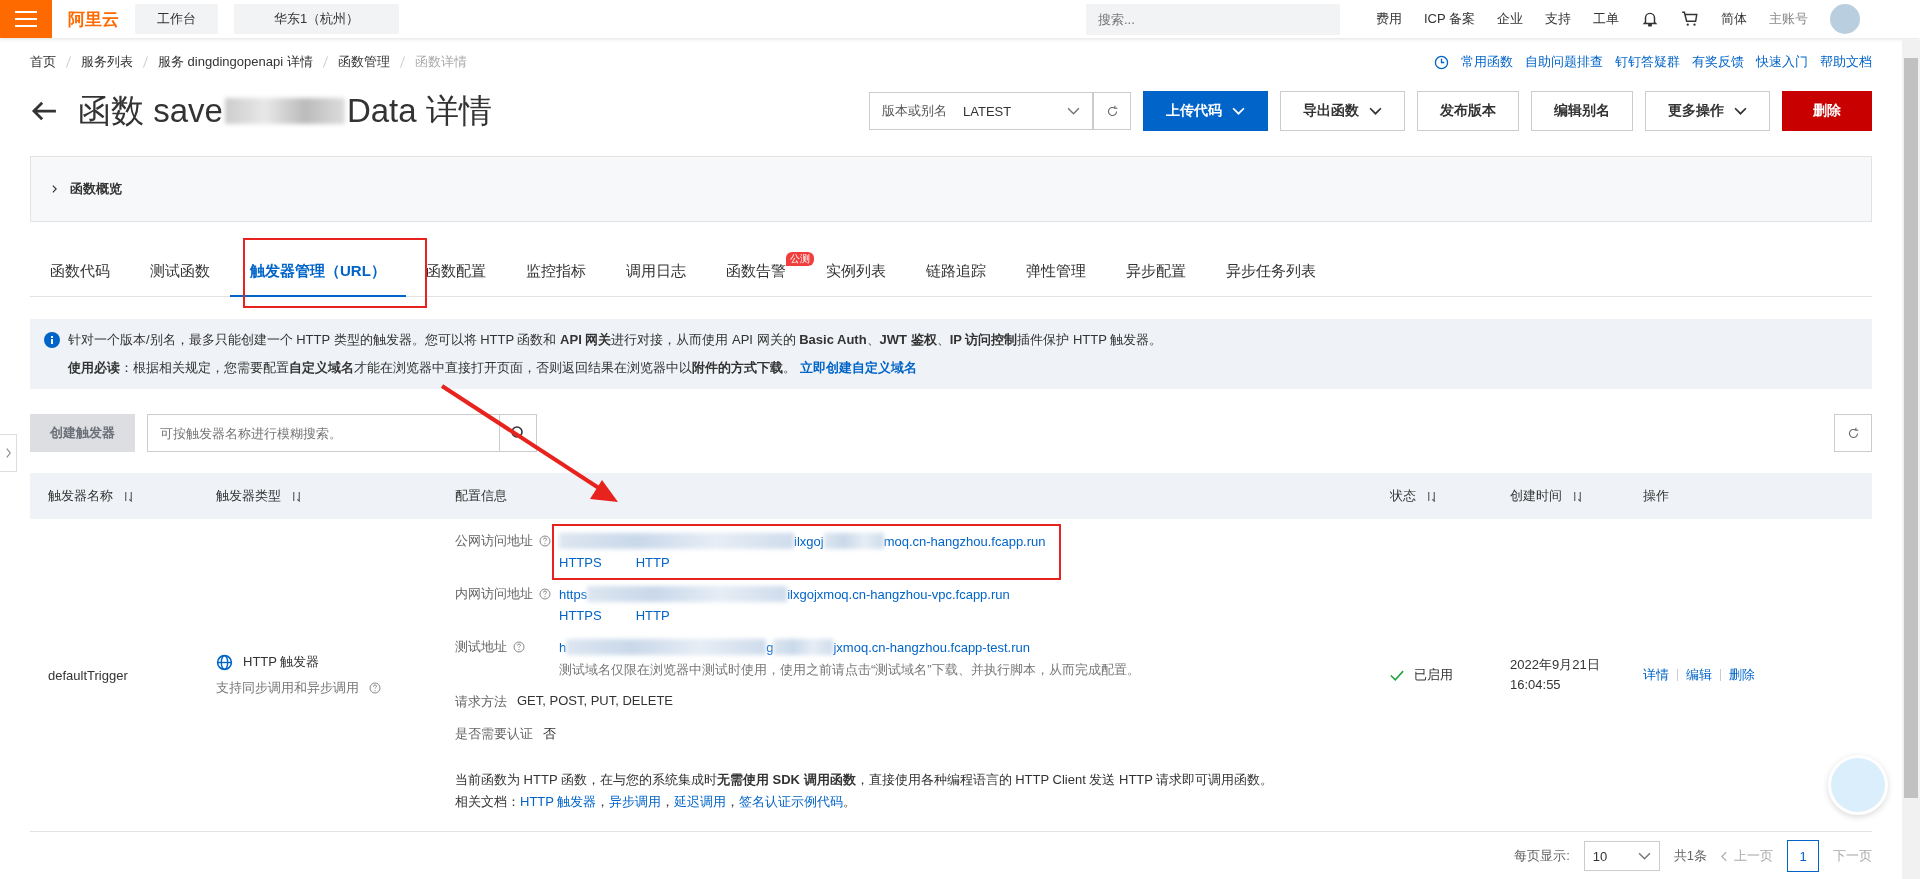  I want to click on action-button: 编辑别名, so click(1582, 111).